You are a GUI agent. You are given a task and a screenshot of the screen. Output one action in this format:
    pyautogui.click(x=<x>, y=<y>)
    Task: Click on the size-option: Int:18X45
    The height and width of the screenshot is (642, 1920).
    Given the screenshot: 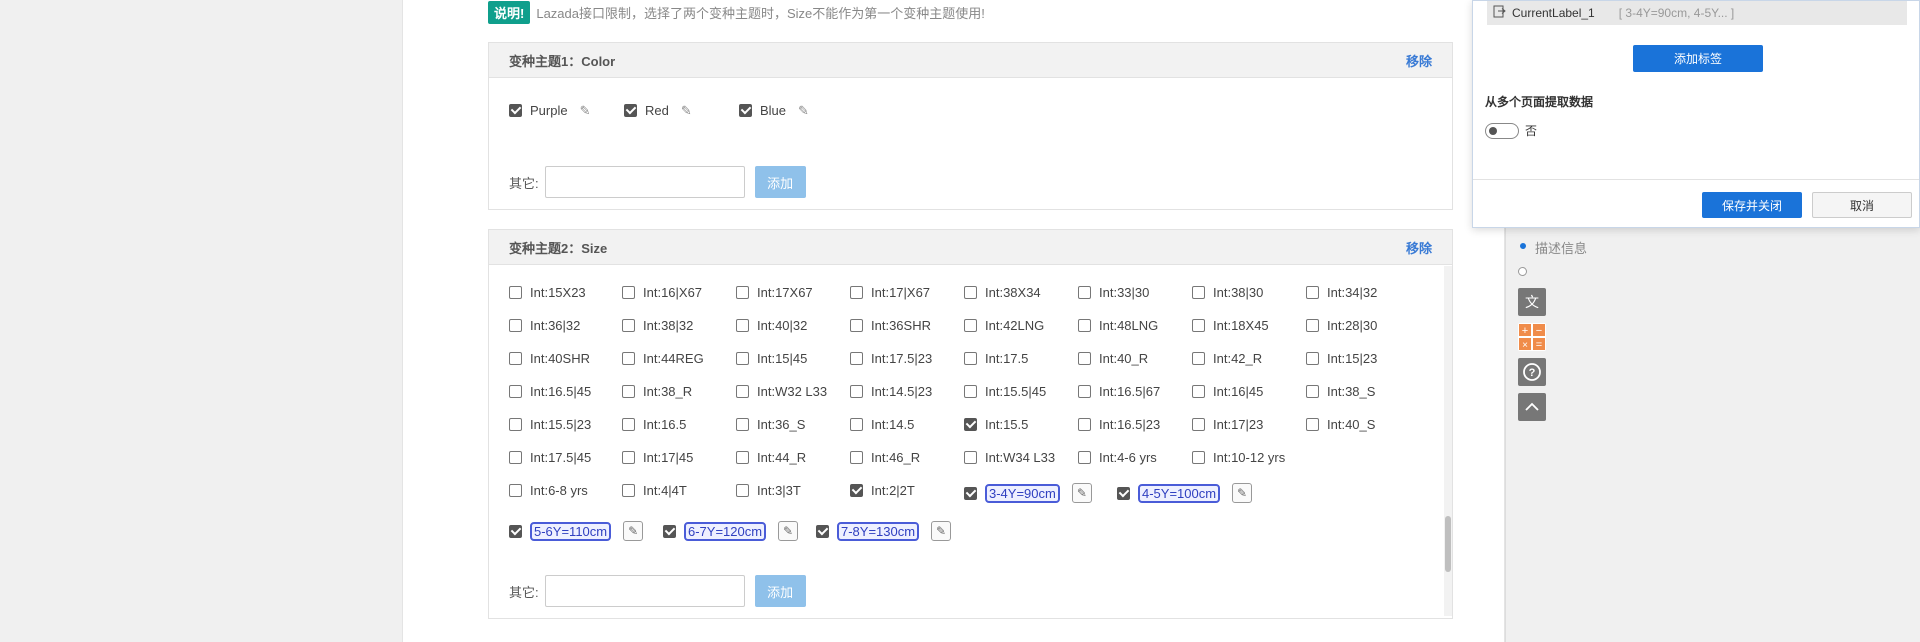 What is the action you would take?
    pyautogui.click(x=1230, y=325)
    